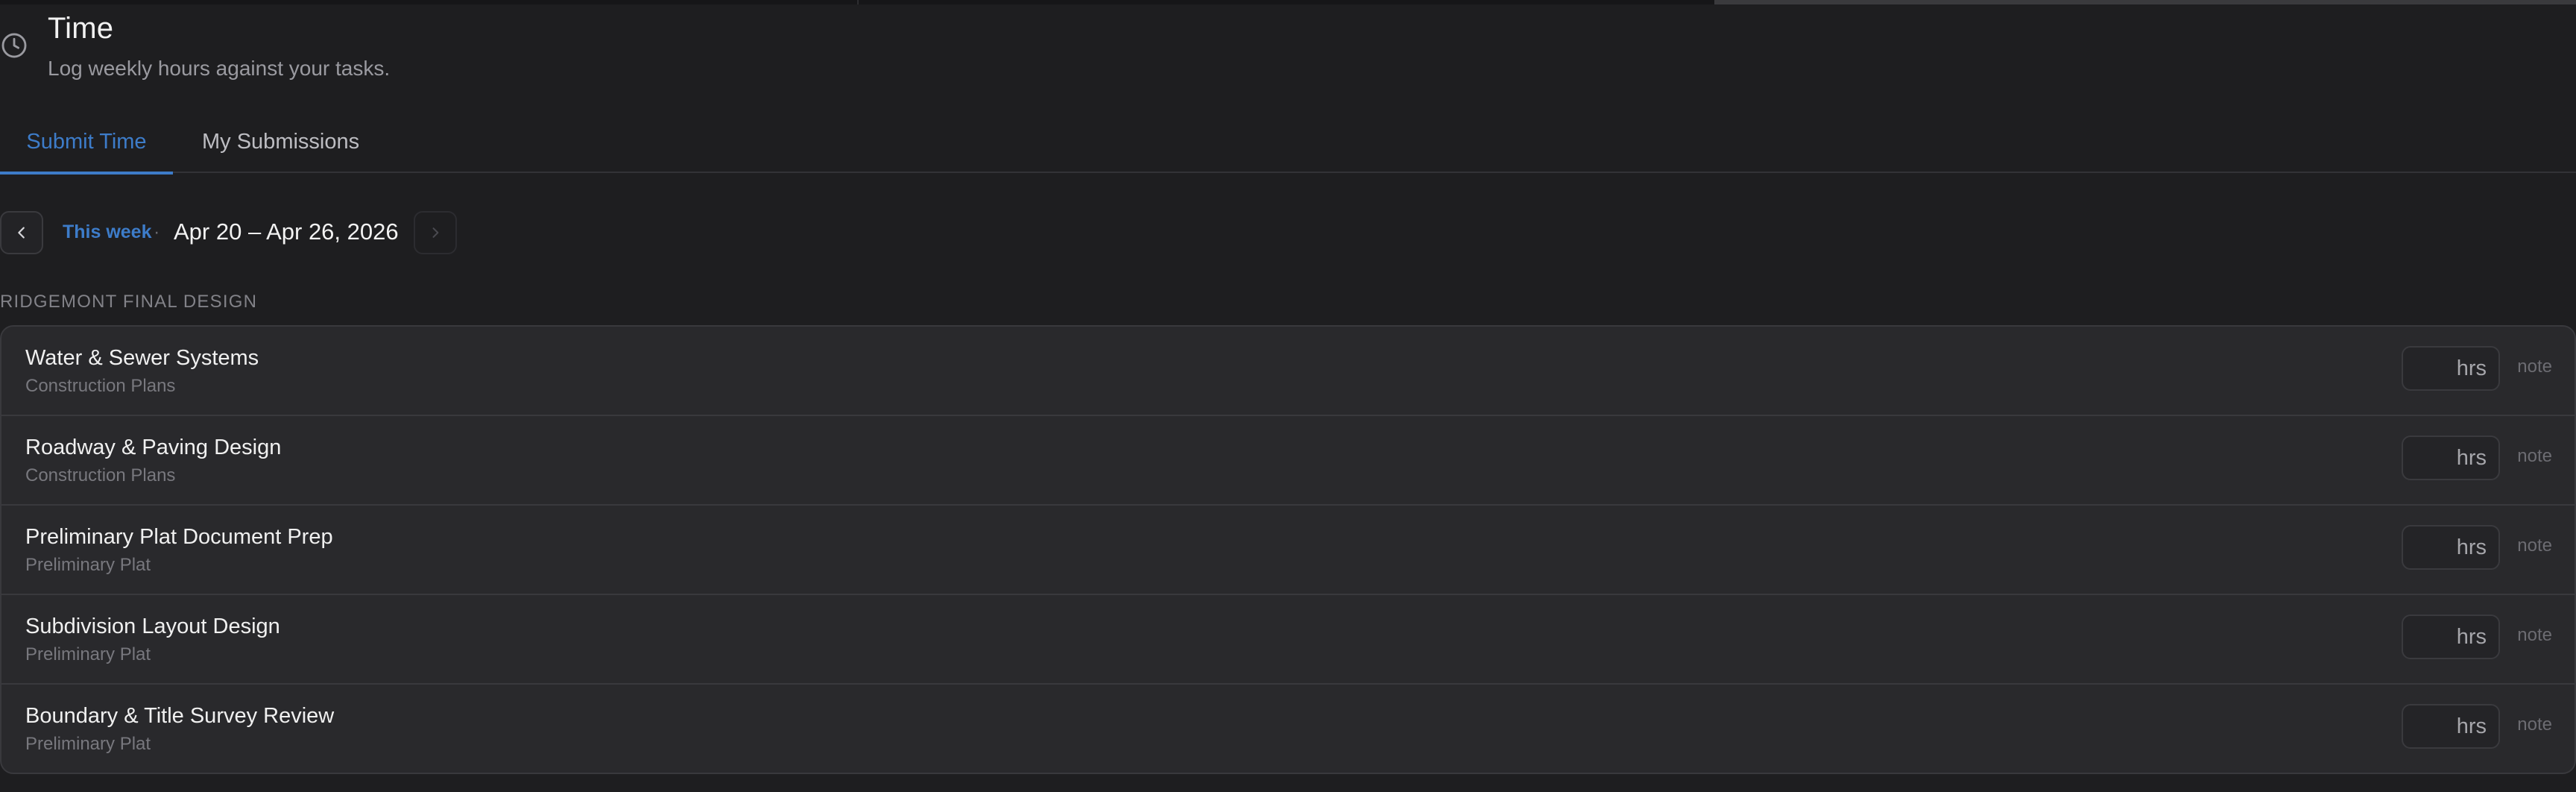  Describe the element at coordinates (81, 28) in the screenshot. I see `page-title: Time` at that location.